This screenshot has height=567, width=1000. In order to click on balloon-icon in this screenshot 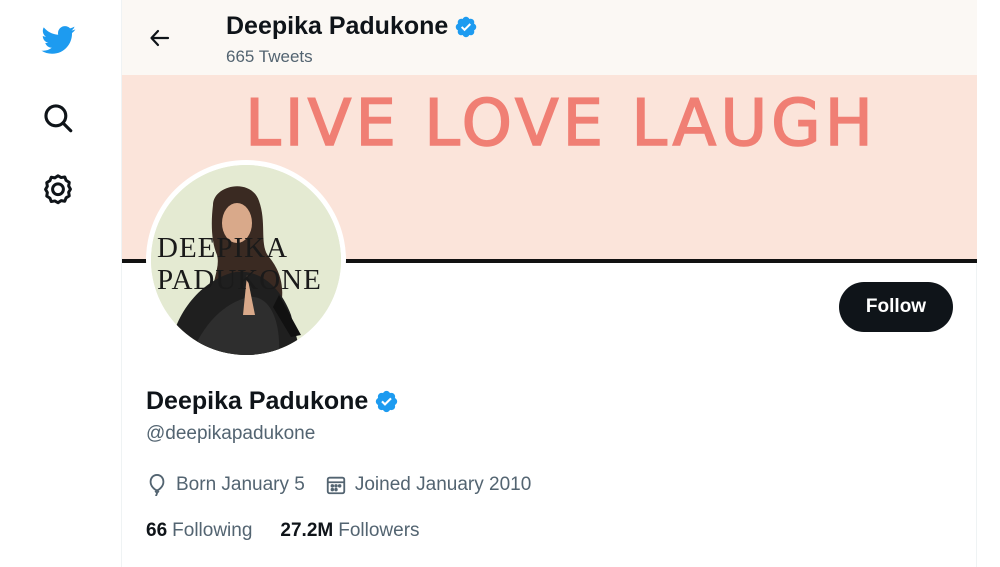, I will do `click(157, 485)`.